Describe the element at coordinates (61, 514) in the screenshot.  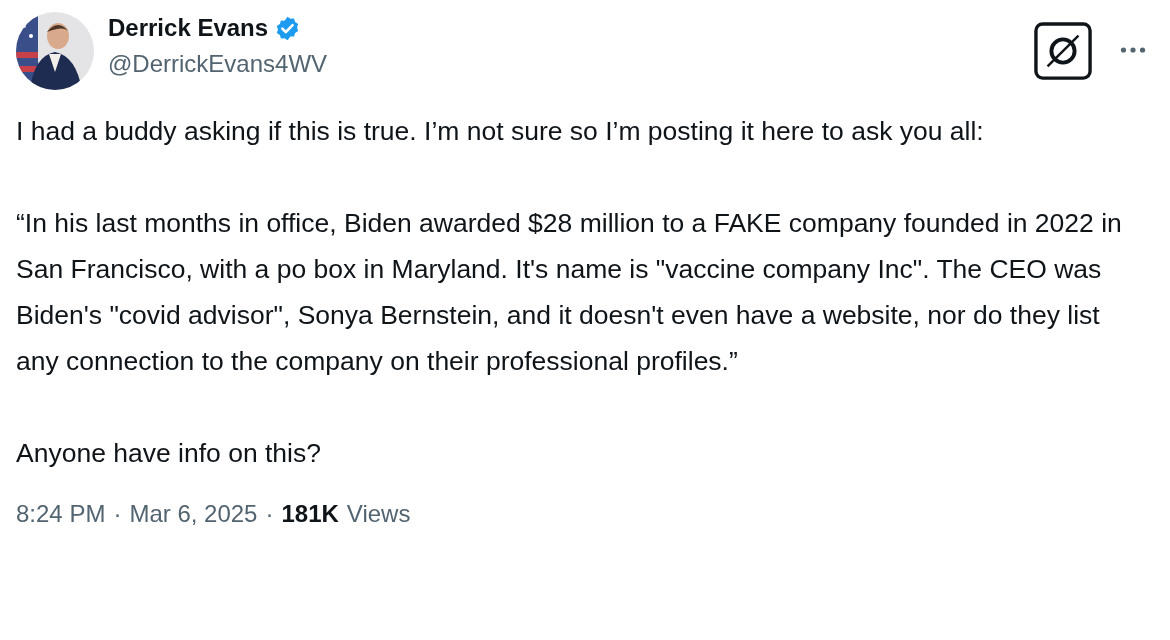
I see `tweet-meta: 8:24 PM` at that location.